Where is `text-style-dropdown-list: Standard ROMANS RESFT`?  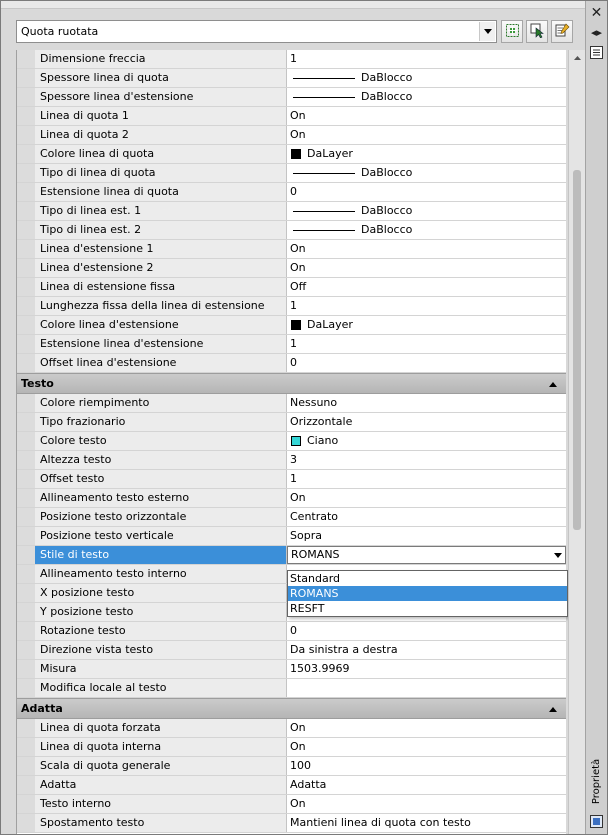
text-style-dropdown-list: Standard ROMANS RESFT is located at coordinates (427, 593).